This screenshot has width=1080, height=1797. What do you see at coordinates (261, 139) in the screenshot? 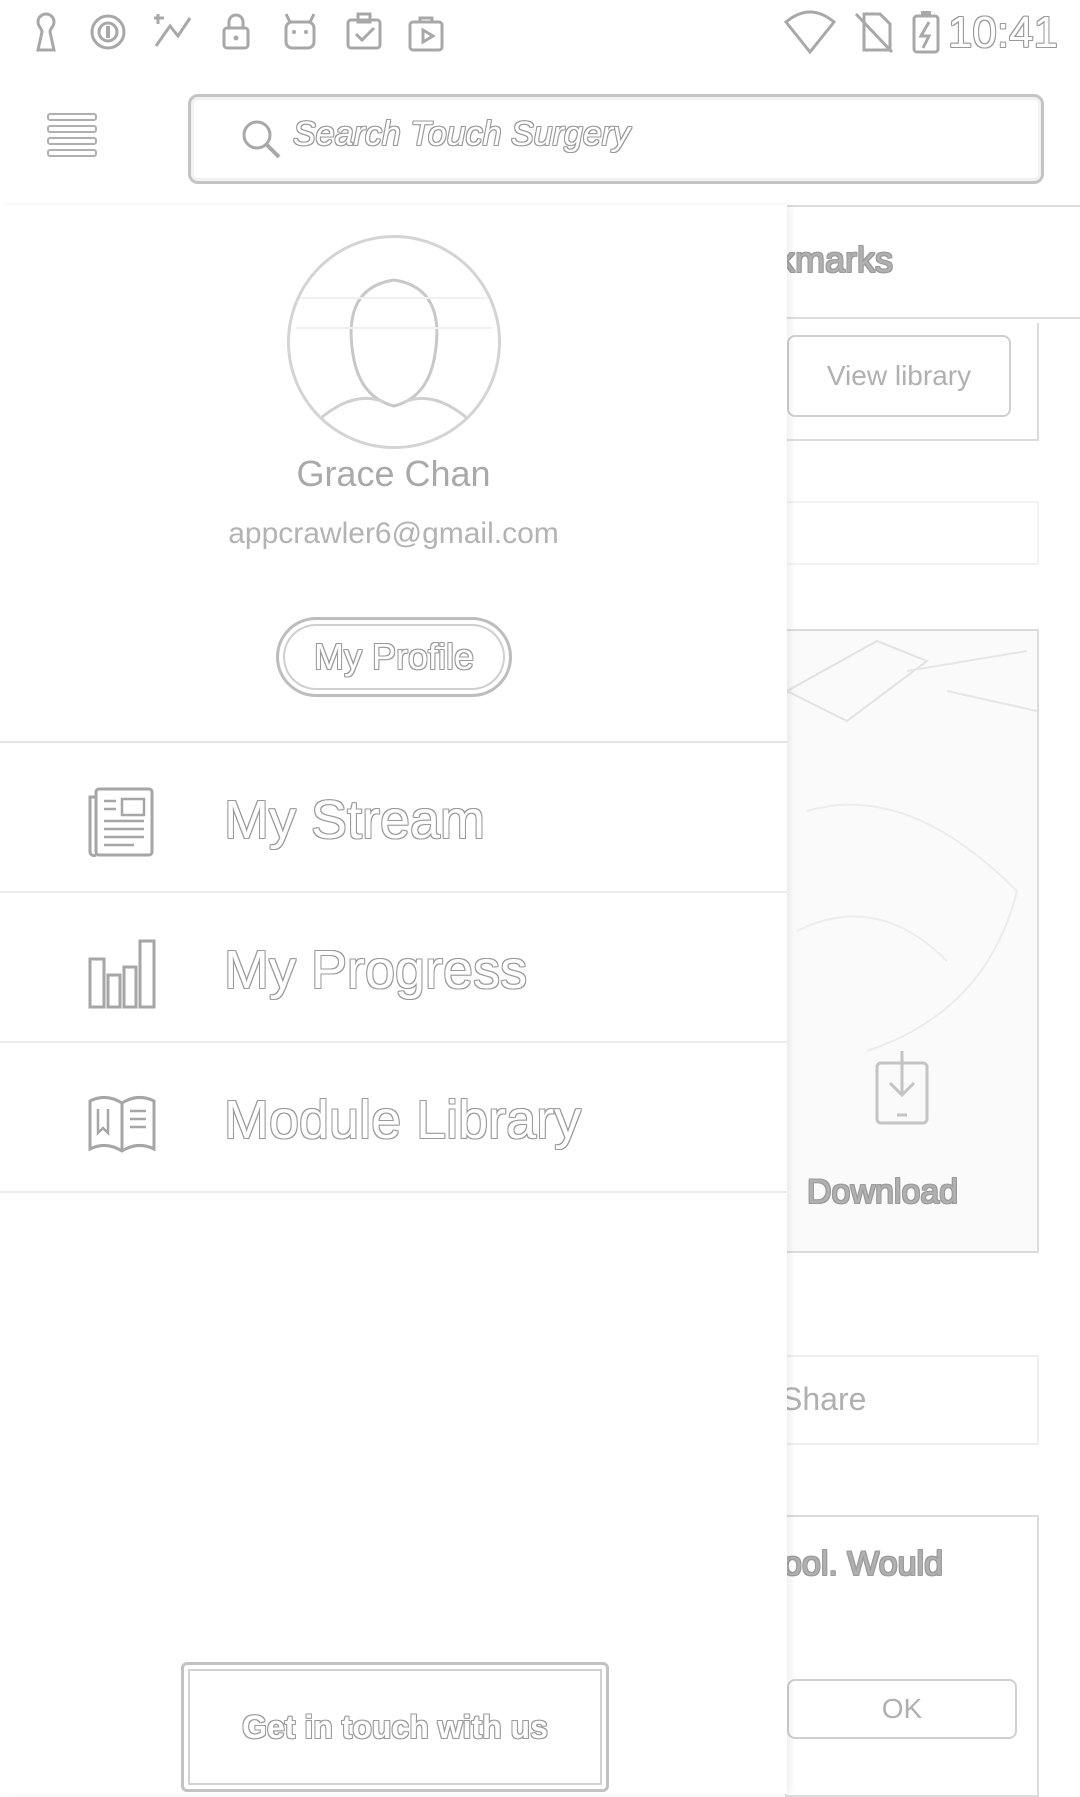
I see `search-icon` at bounding box center [261, 139].